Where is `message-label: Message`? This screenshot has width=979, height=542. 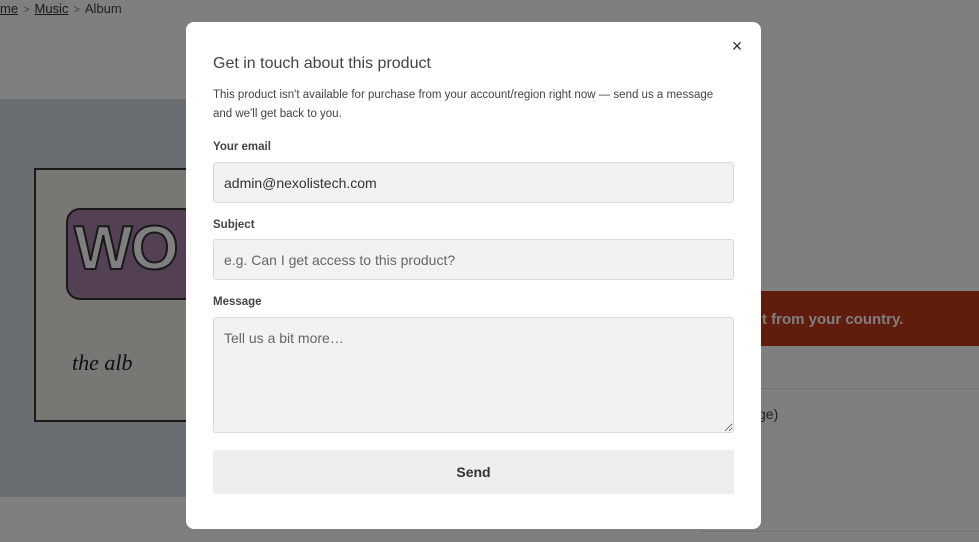 message-label: Message is located at coordinates (237, 302).